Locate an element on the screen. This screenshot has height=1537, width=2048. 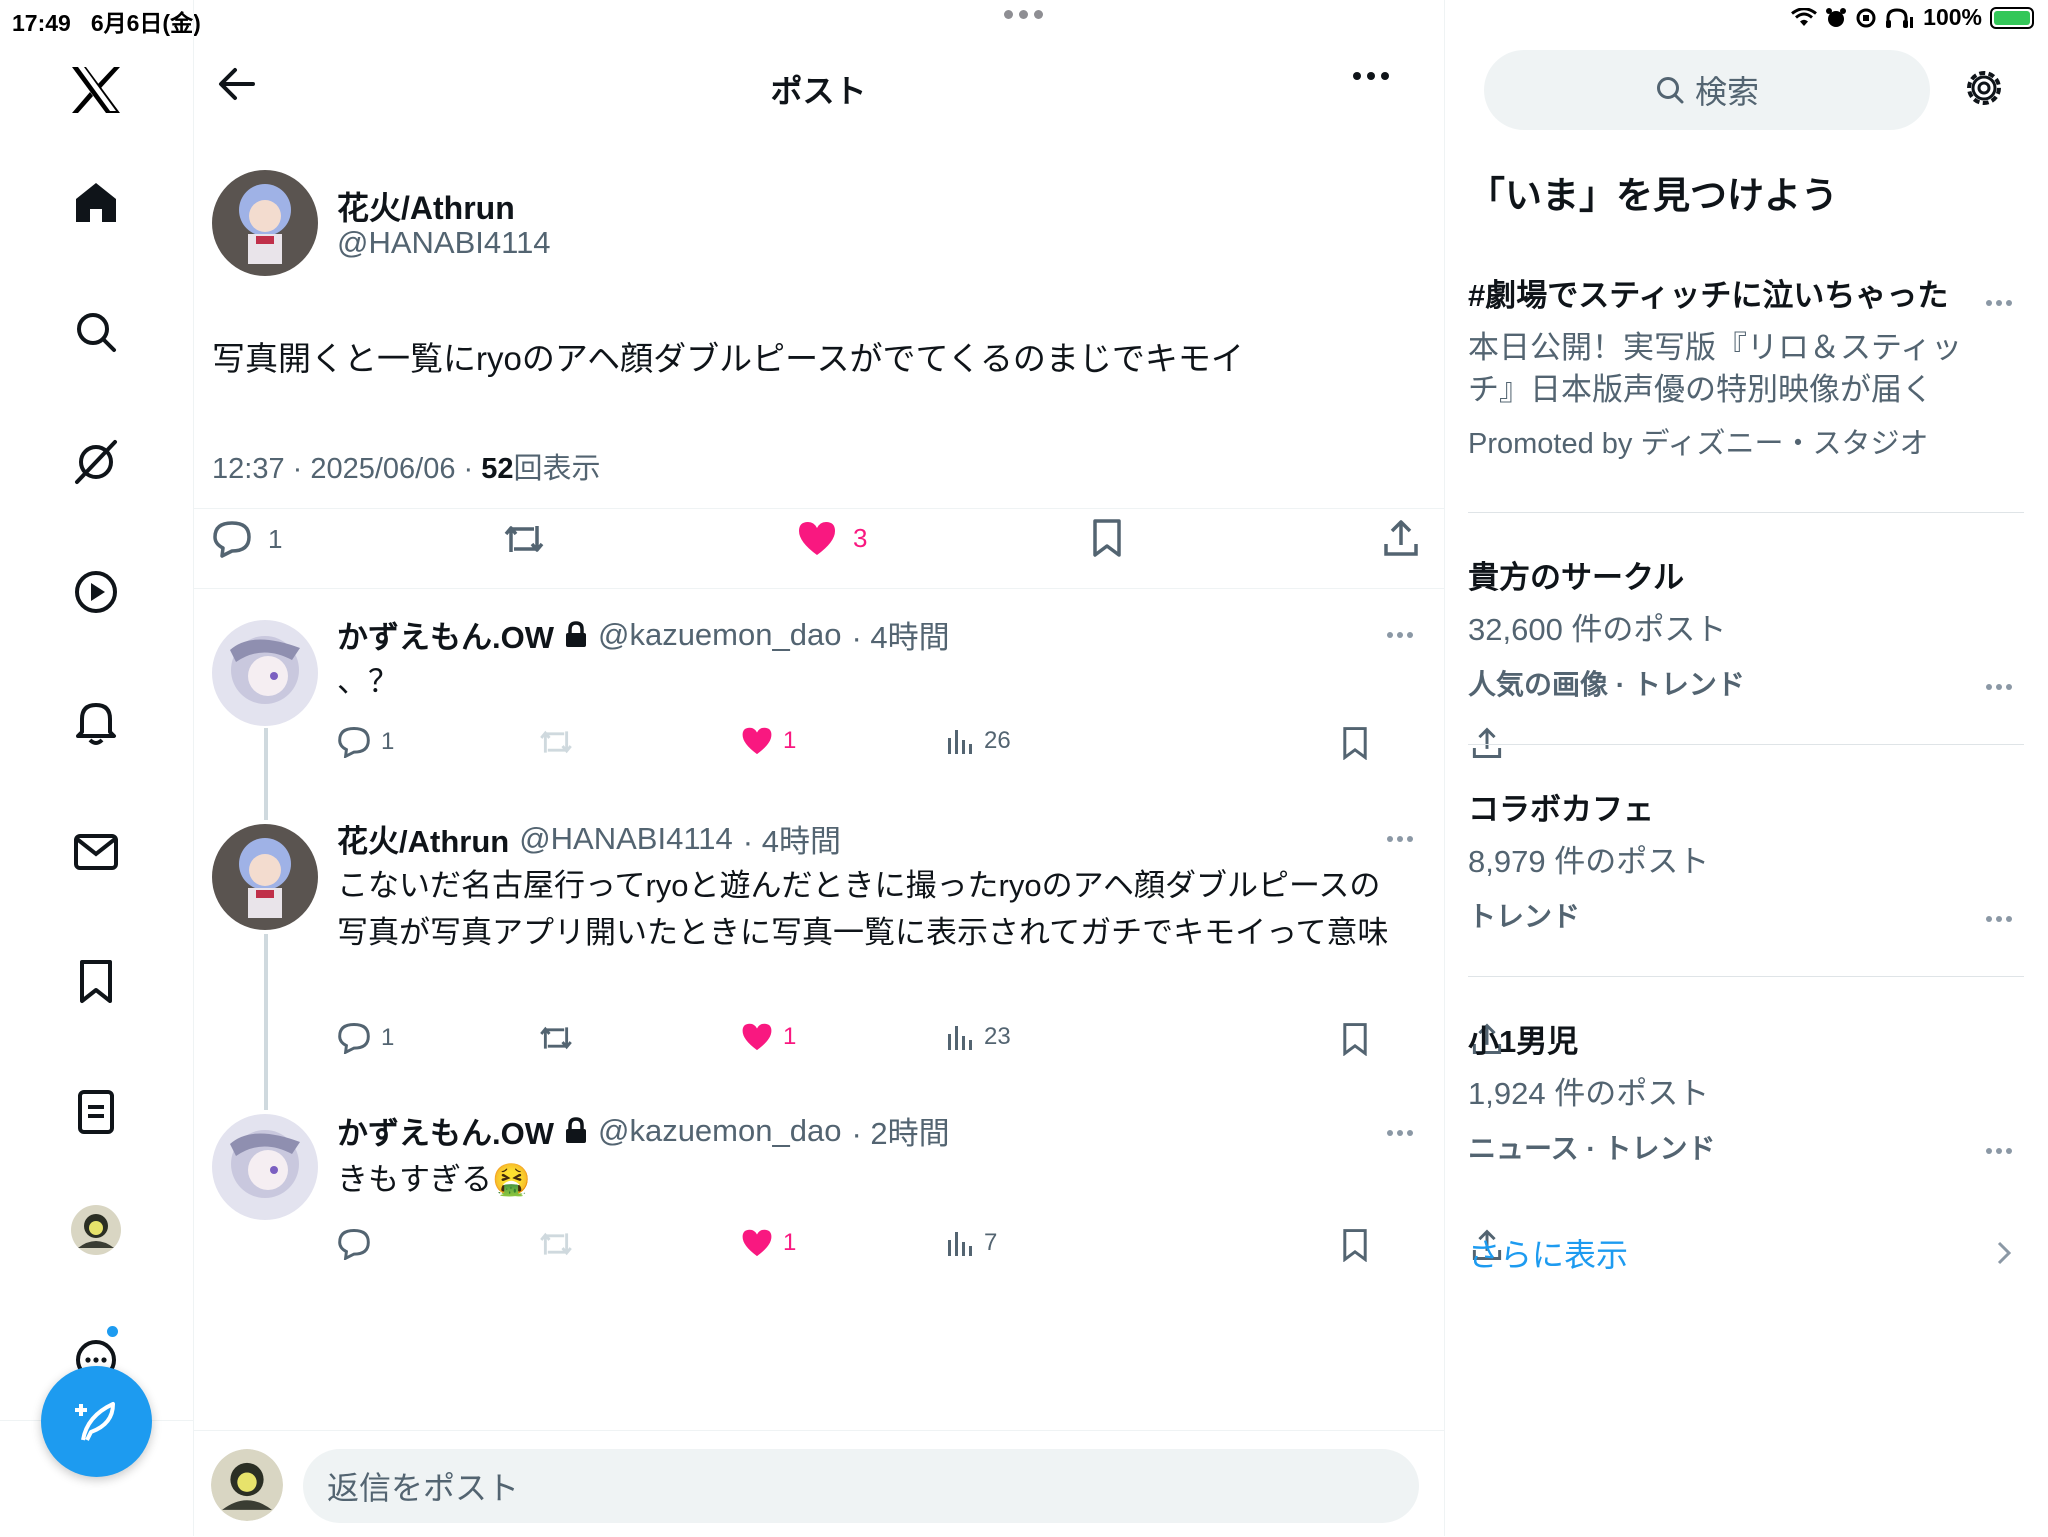
reply-like-count: 1 is located at coordinates (790, 740).